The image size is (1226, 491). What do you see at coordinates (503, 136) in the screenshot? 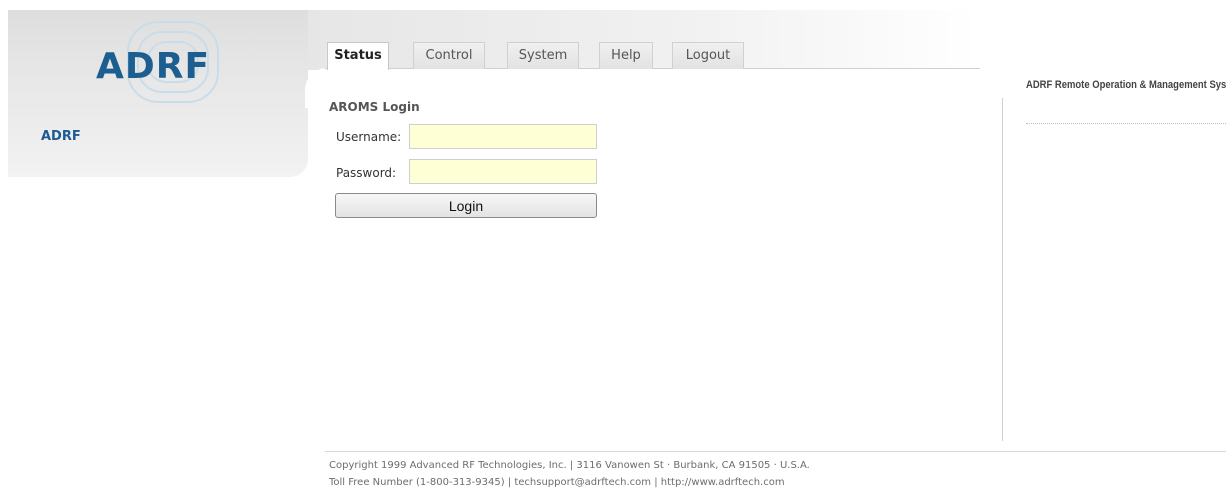
I see `username-input` at bounding box center [503, 136].